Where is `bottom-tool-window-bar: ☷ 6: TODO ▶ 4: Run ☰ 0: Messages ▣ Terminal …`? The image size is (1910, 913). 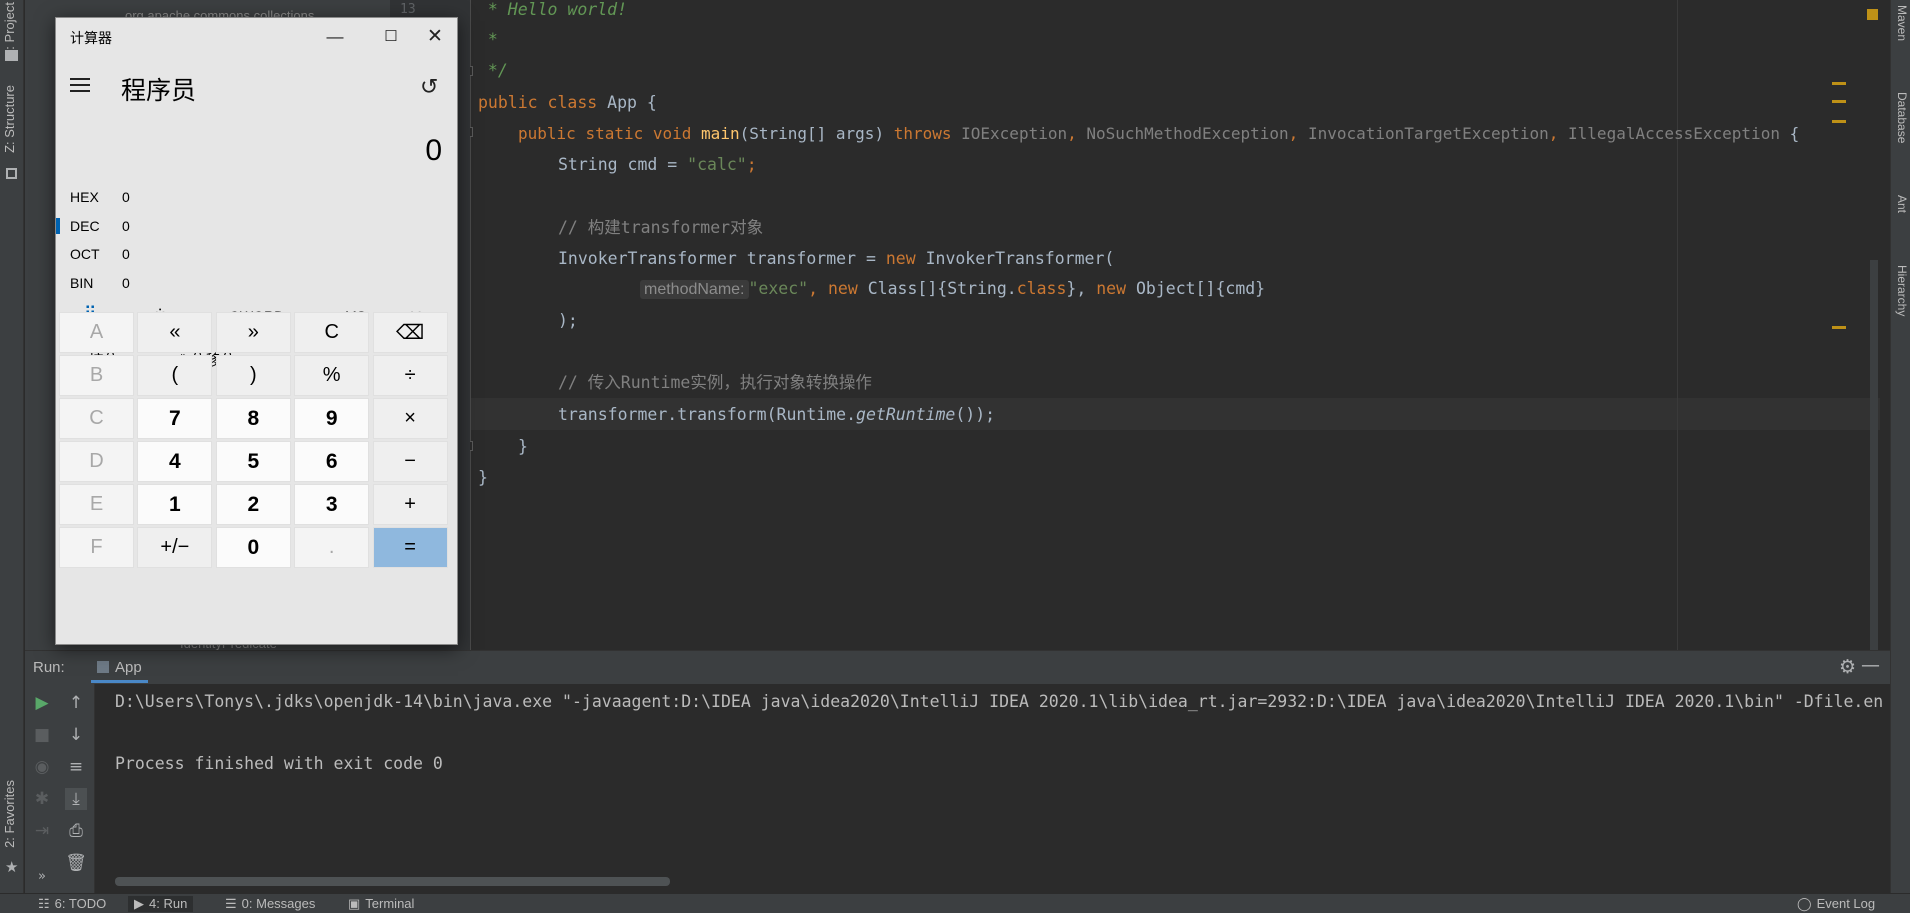 bottom-tool-window-bar: ☷ 6: TODO ▶ 4: Run ☰ 0: Messages ▣ Terminal … is located at coordinates (955, 903).